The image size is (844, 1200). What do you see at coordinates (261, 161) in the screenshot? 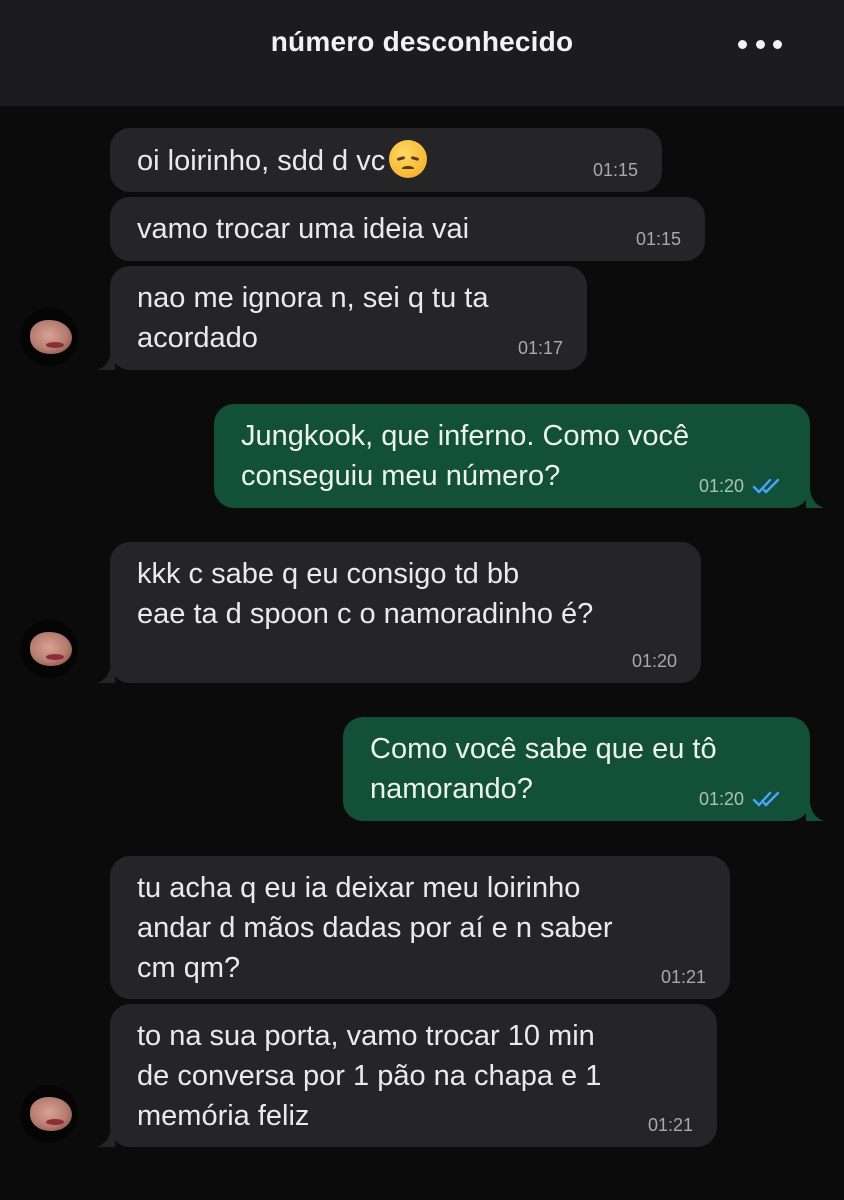
I see `message-text: oi loirinho, sdd d vc` at bounding box center [261, 161].